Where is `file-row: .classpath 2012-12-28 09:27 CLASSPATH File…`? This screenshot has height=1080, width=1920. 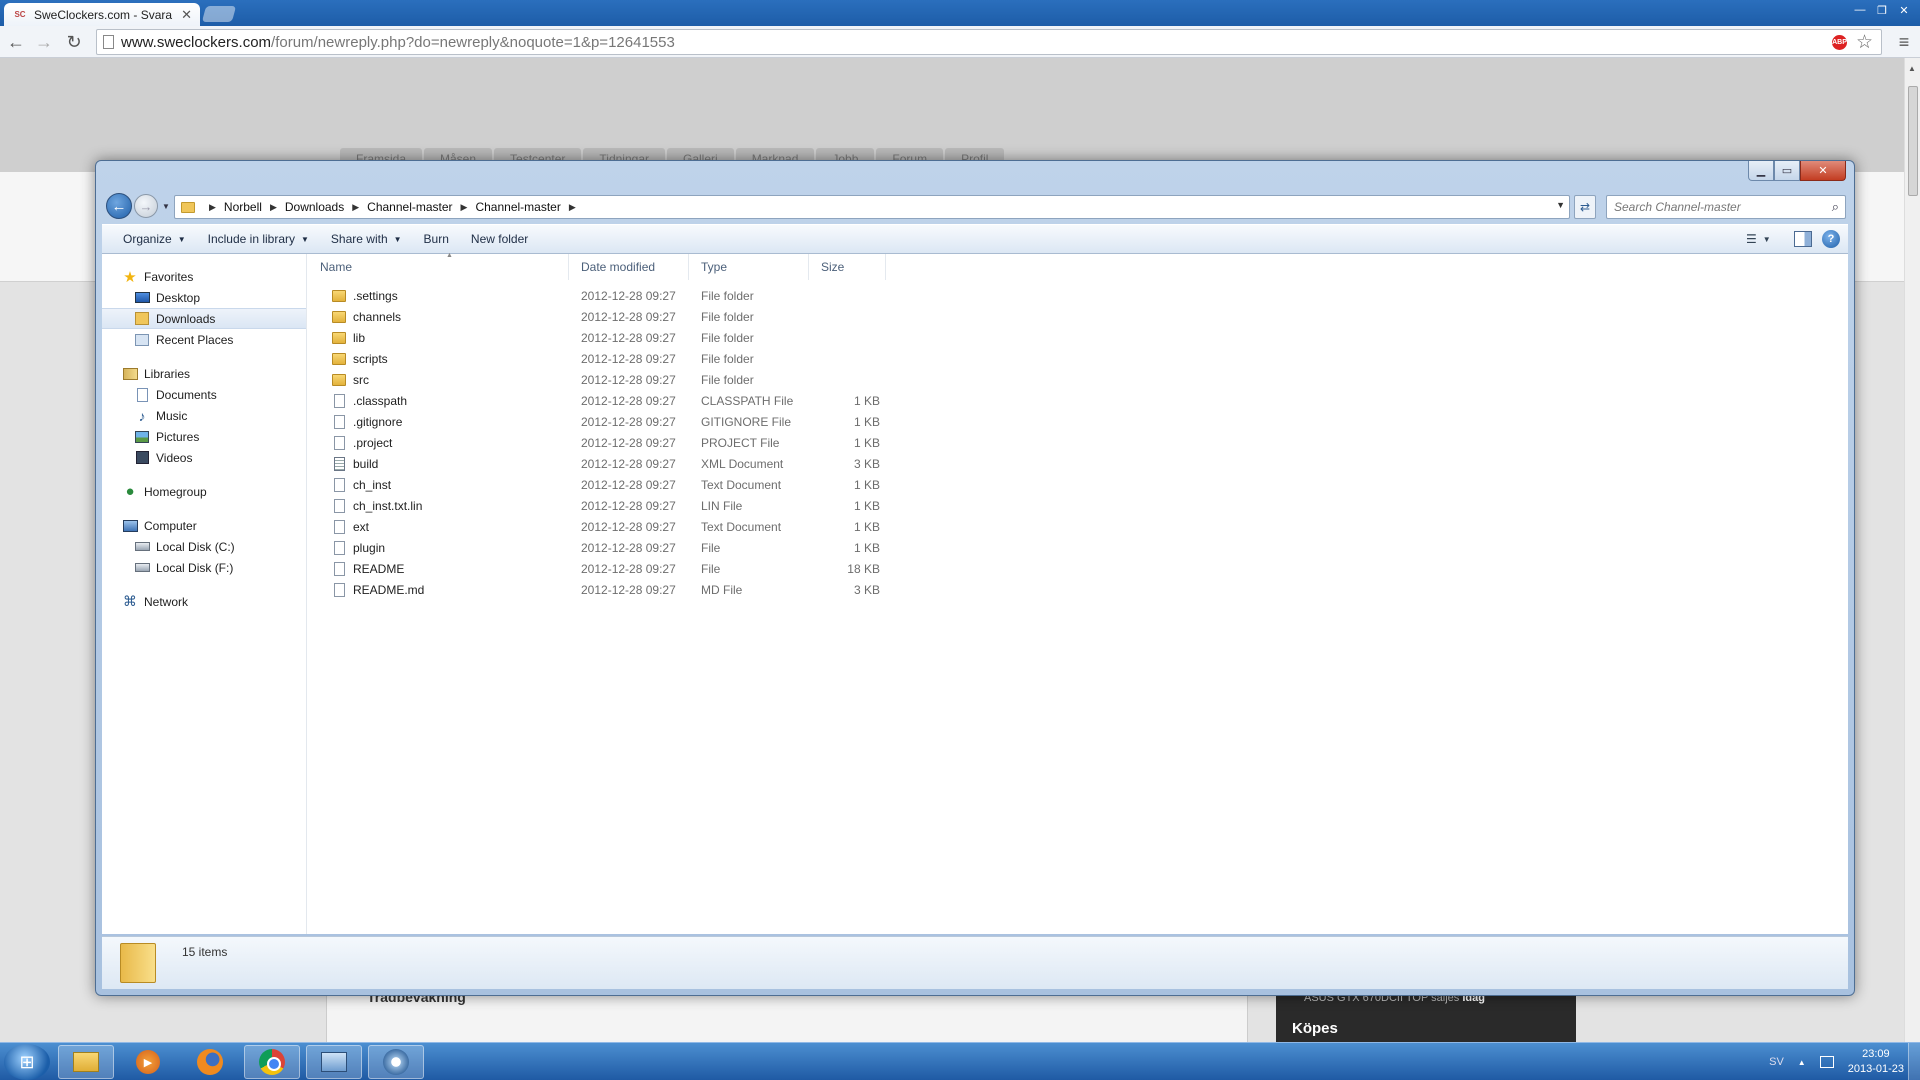
file-row: .classpath 2012-12-28 09:27 CLASSPATH File… is located at coordinates (597, 400).